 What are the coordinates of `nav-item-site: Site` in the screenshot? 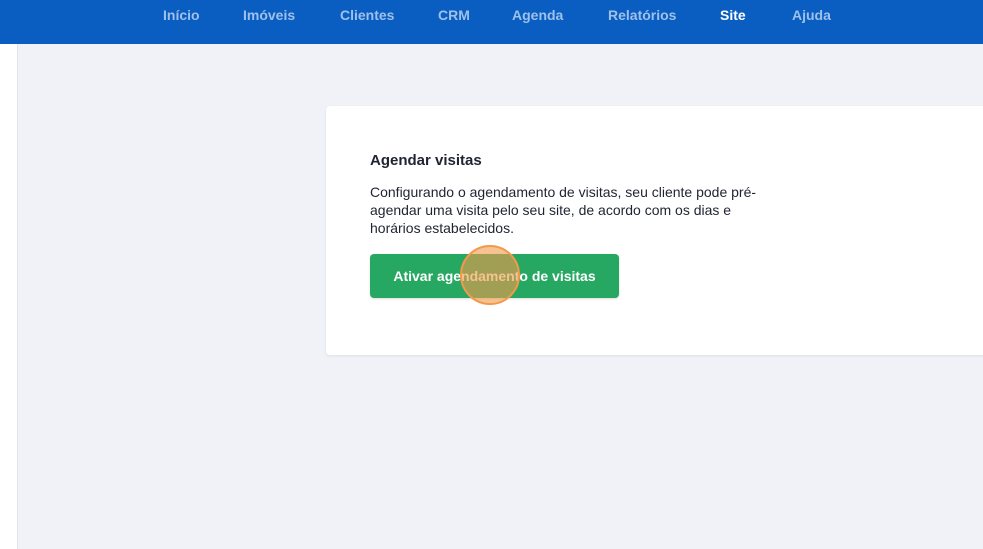 It's located at (733, 15).